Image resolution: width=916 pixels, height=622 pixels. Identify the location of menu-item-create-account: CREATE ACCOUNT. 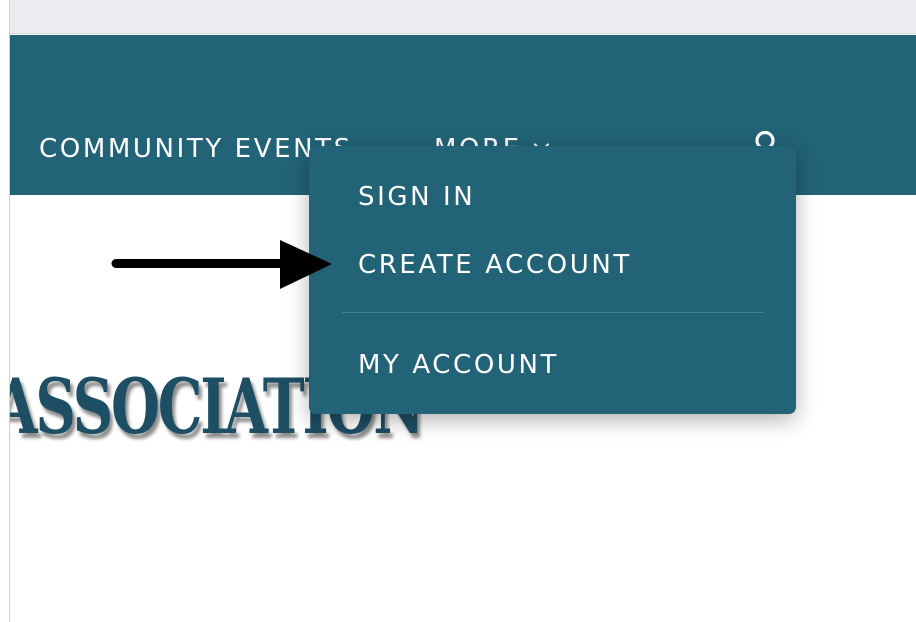
(495, 265).